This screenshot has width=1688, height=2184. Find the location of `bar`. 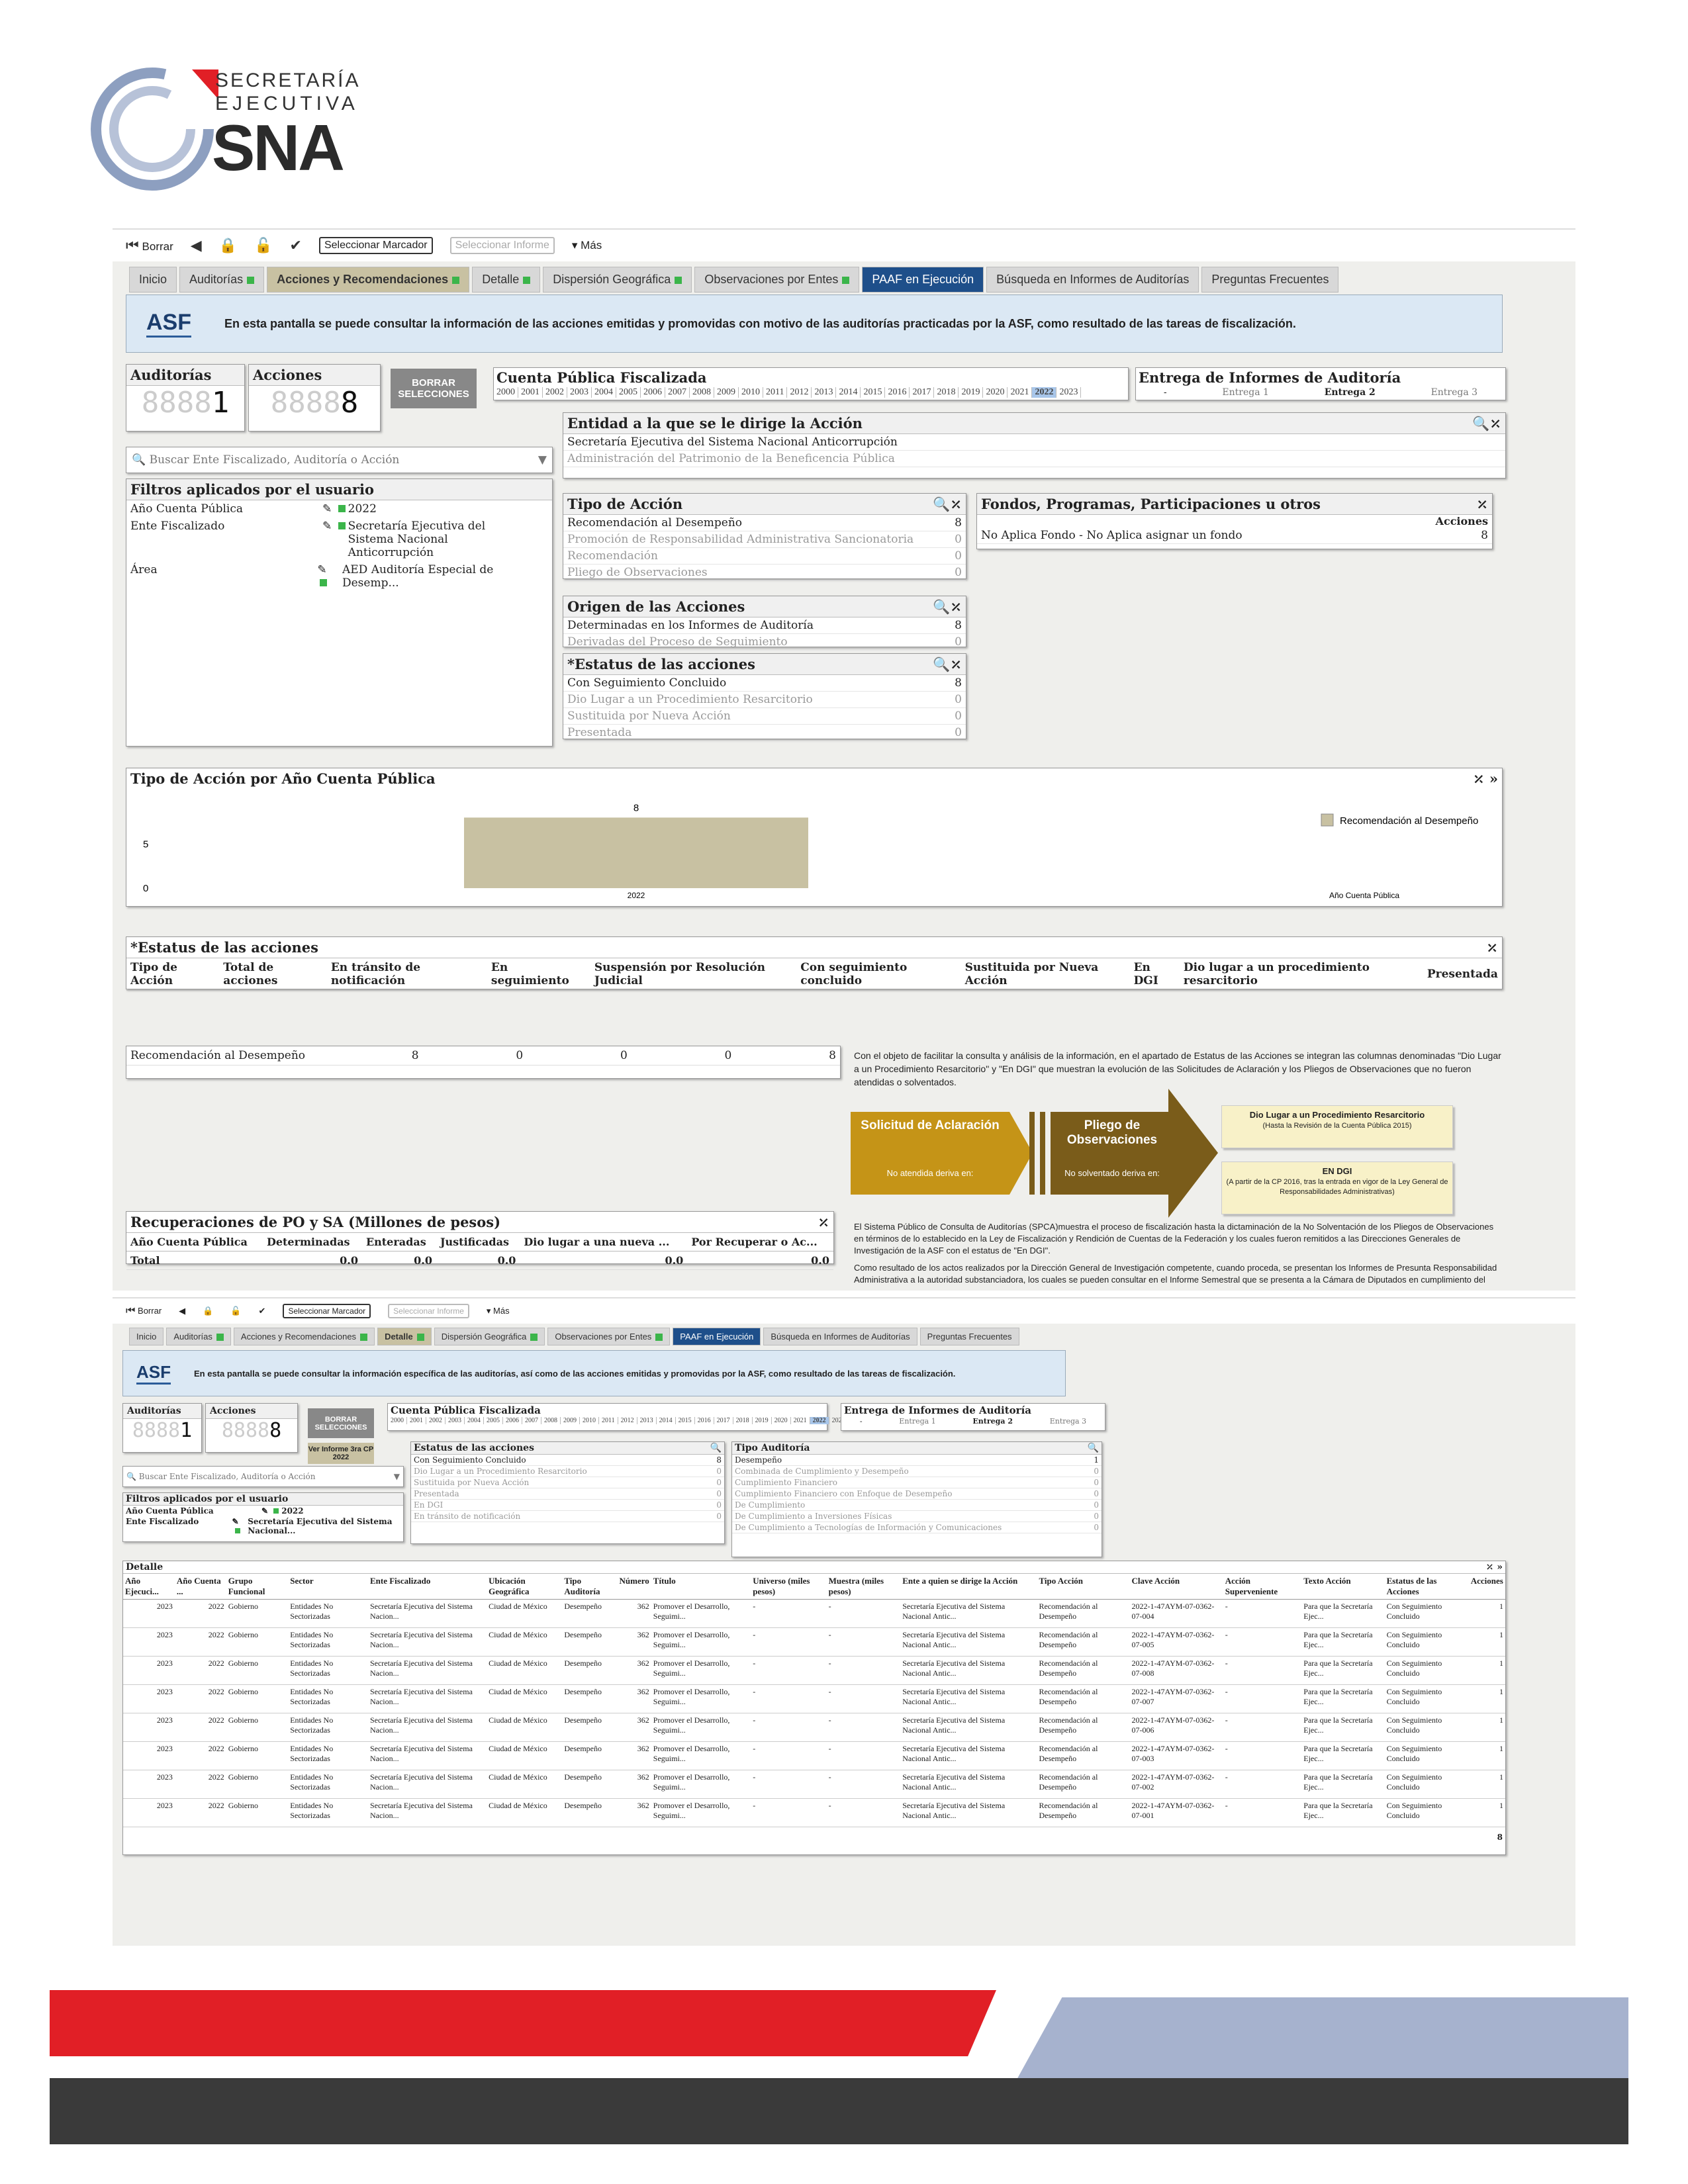

bar is located at coordinates (636, 852).